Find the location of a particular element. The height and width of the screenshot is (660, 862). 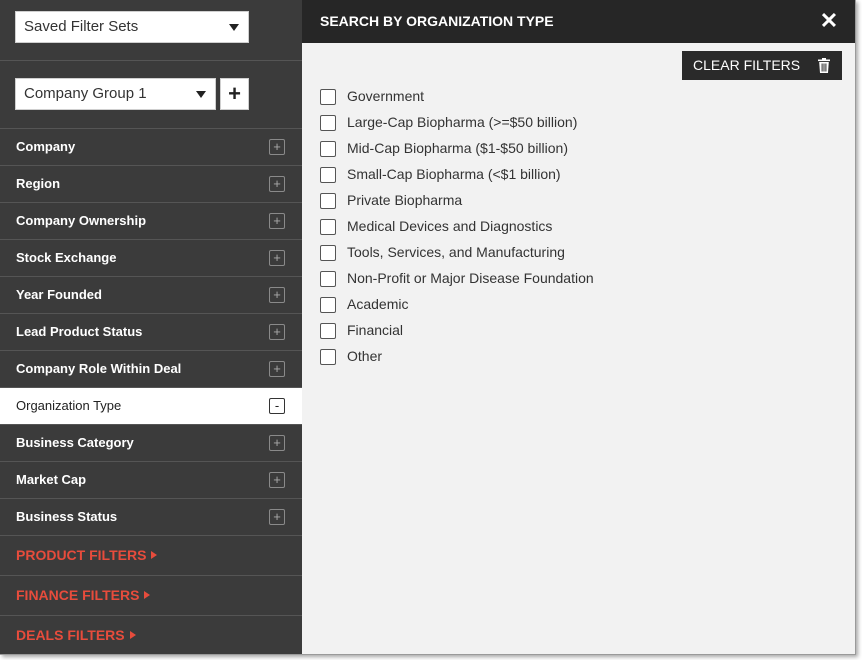

sidebar-filter-item: Company Role Within Deal + is located at coordinates (151, 369).